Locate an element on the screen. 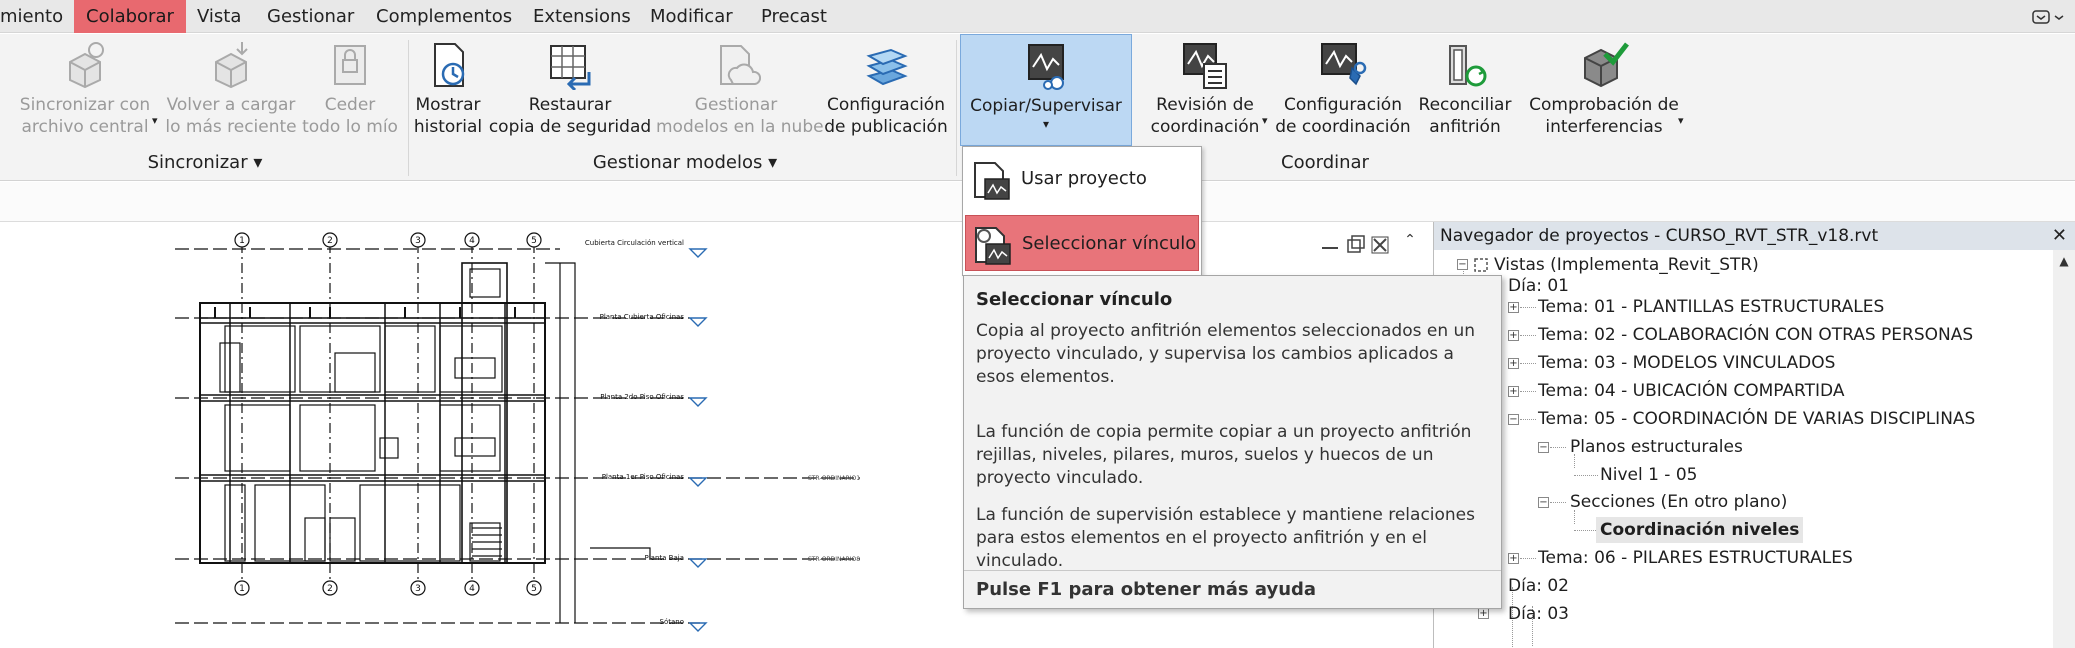 Image resolution: width=2075 pixels, height=648 pixels. menu-tab-precast: Precast is located at coordinates (794, 16).